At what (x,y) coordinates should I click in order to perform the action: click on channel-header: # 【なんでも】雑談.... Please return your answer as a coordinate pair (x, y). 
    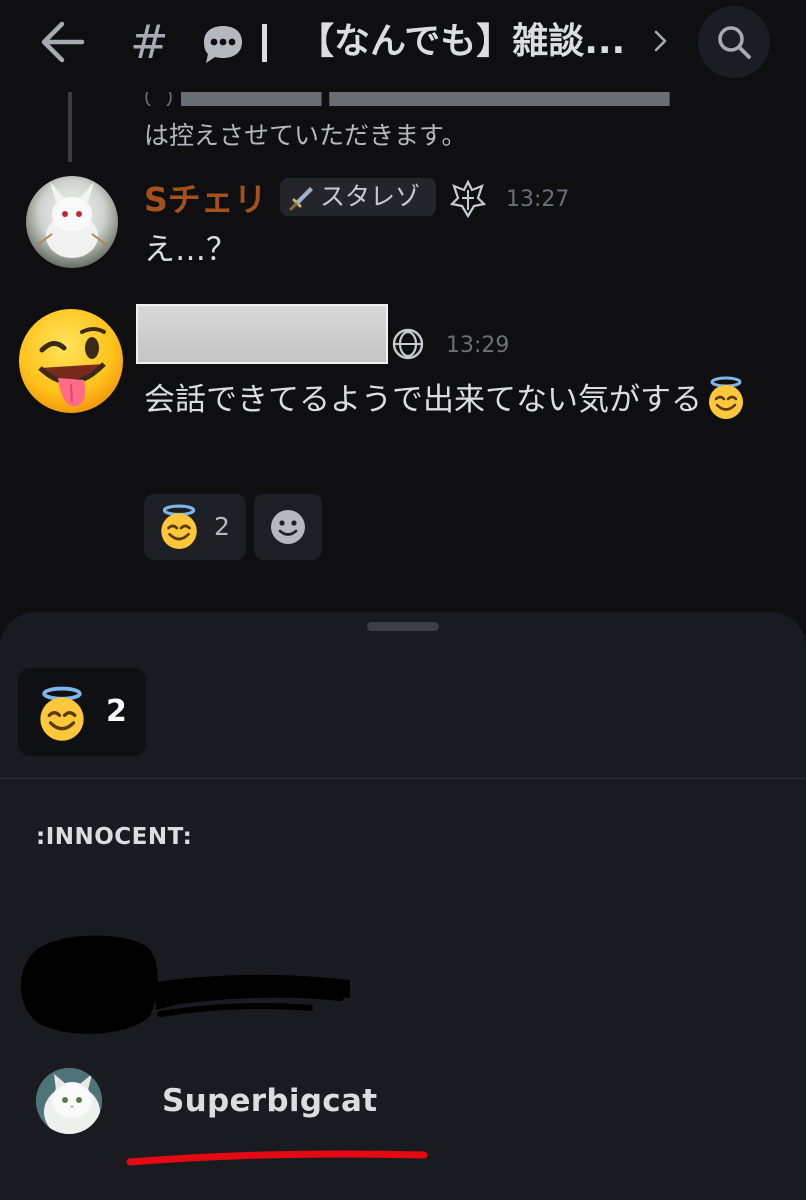
    Looking at the image, I should click on (403, 46).